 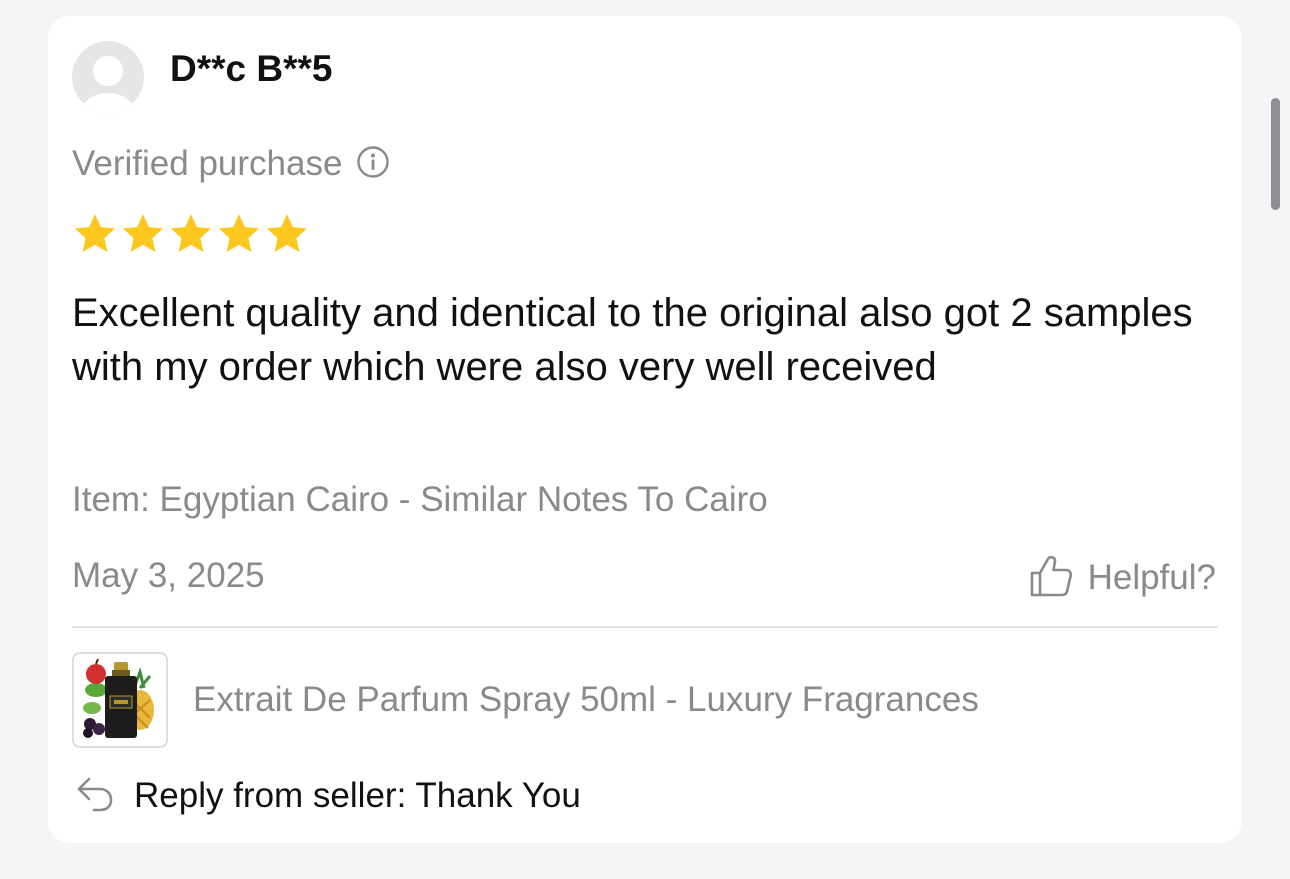 I want to click on seller-reply: Reply from seller: Thank You, so click(x=327, y=796).